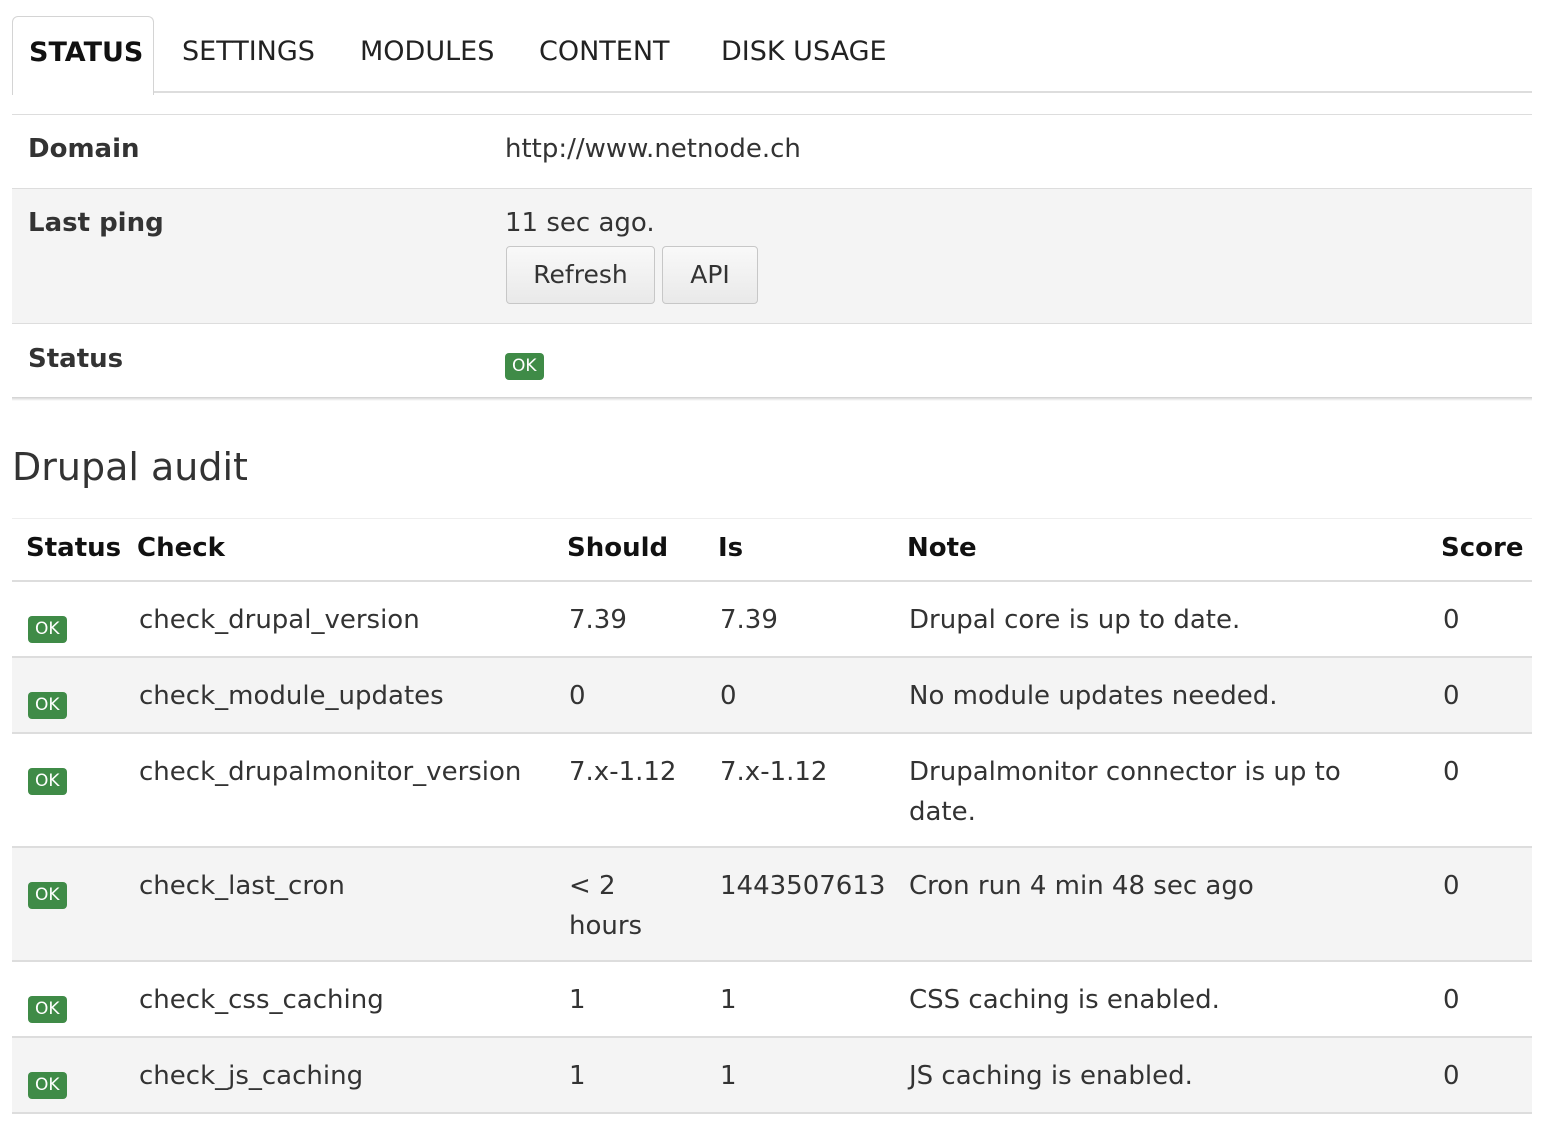  What do you see at coordinates (810, 886) in the screenshot?
I see `is-value: 1443507613` at bounding box center [810, 886].